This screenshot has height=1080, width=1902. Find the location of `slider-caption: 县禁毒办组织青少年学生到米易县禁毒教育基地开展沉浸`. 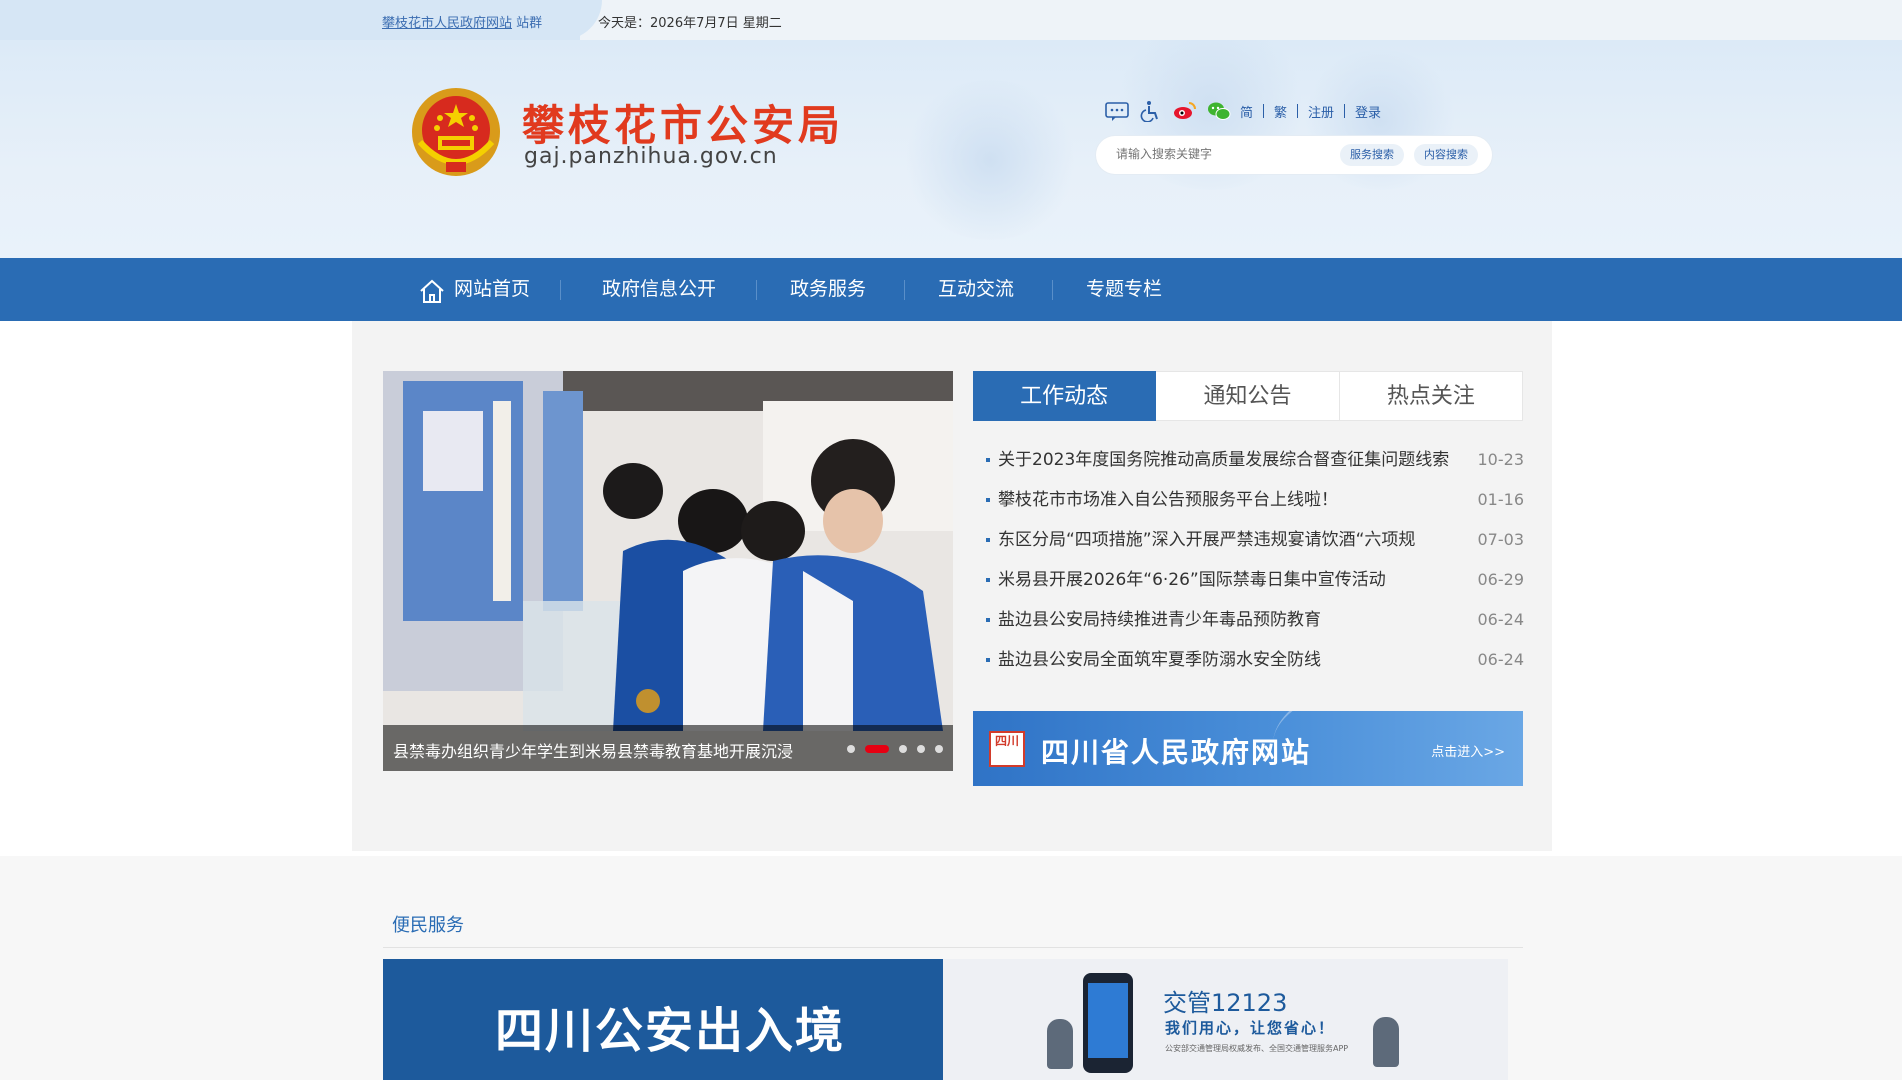

slider-caption: 县禁毒办组织青少年学生到米易县禁毒教育基地开展沉浸 is located at coordinates (613, 750).